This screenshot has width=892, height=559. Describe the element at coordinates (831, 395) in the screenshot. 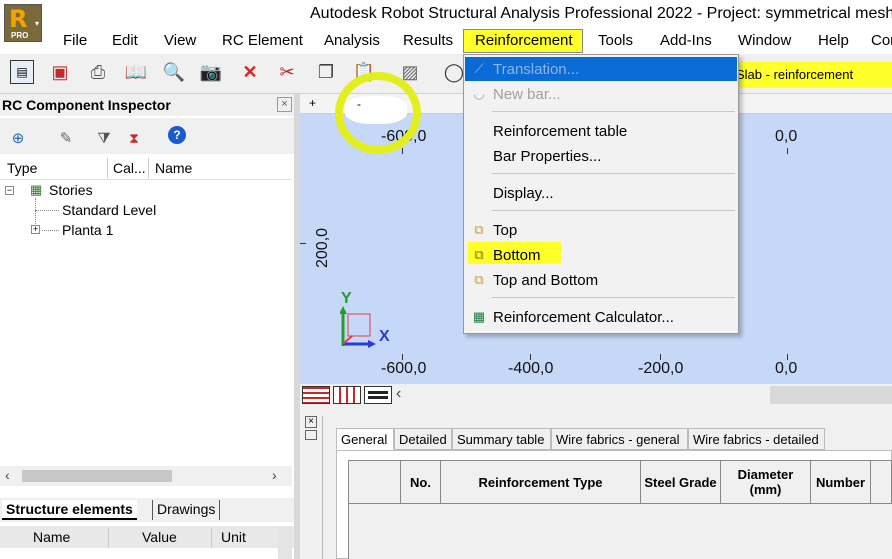

I see `view-scrollbar-thumb` at that location.